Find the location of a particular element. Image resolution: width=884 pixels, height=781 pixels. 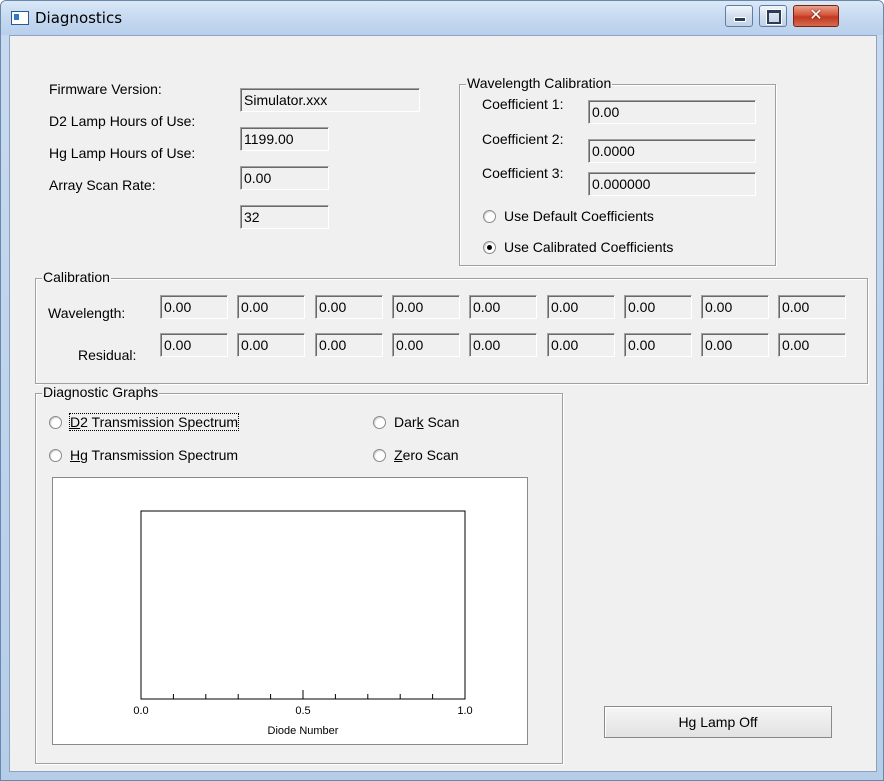

minimize-icon is located at coordinates (740, 19).